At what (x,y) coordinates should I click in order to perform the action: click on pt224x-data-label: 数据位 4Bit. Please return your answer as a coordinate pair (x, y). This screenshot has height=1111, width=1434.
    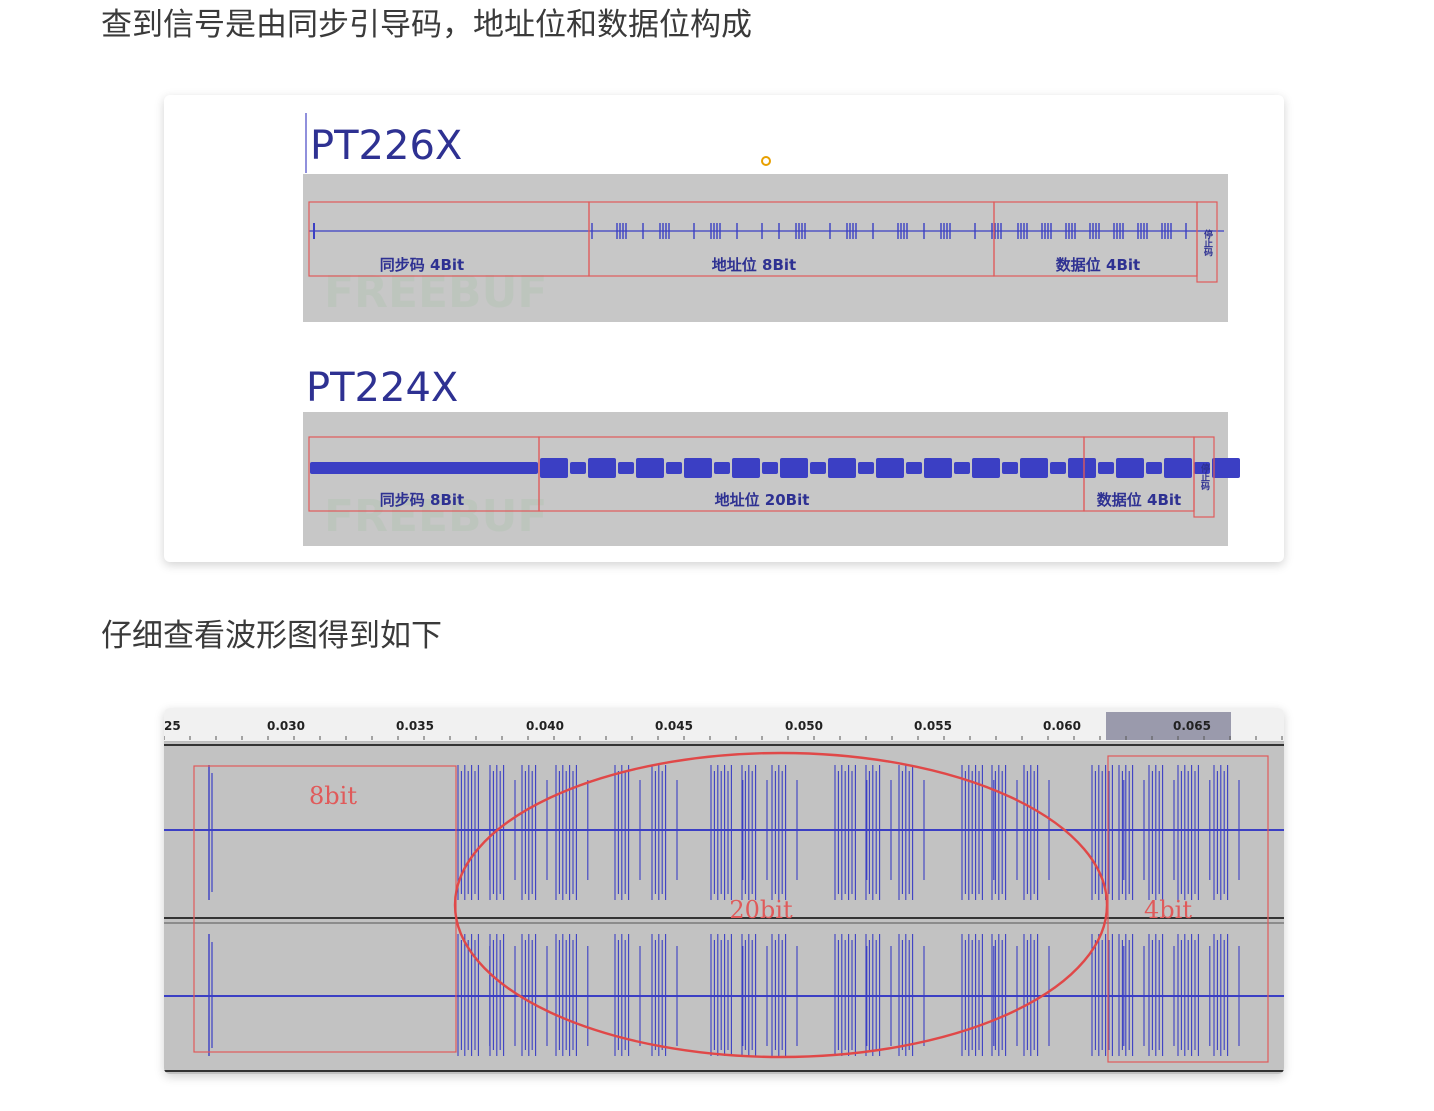
    Looking at the image, I should click on (1139, 500).